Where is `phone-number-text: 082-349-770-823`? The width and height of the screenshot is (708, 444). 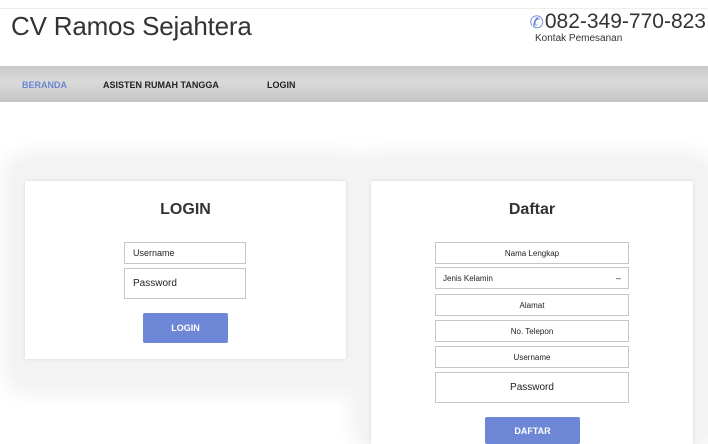 phone-number-text: 082-349-770-823 is located at coordinates (625, 21).